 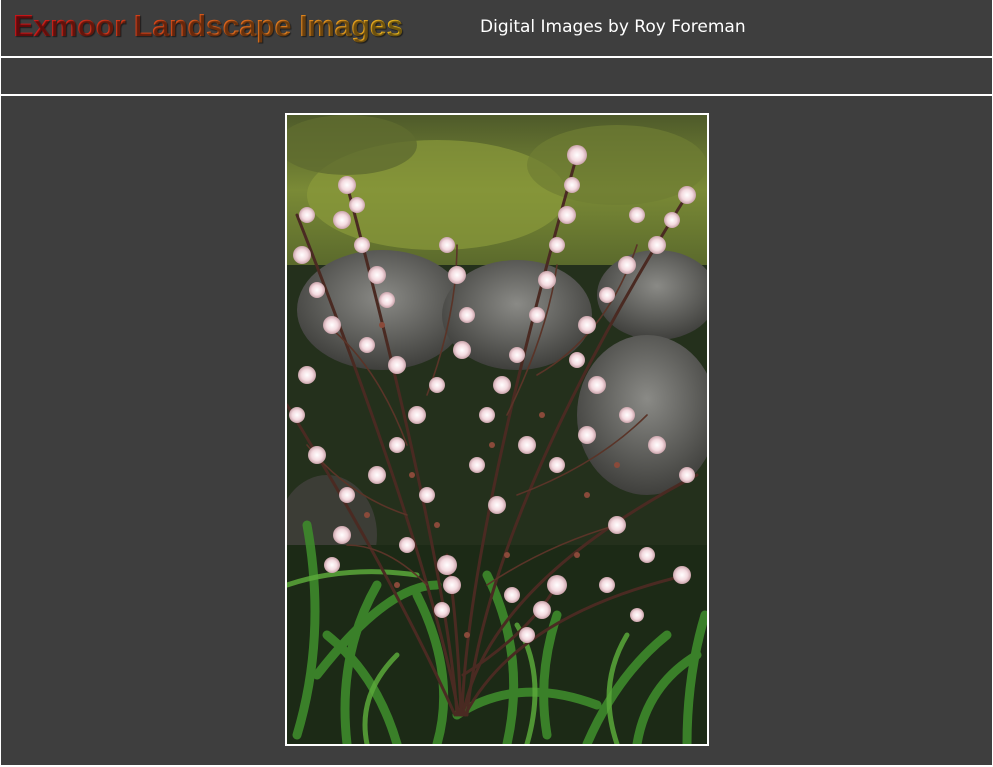 What do you see at coordinates (208, 26) in the screenshot?
I see `site-title: Exmoor Landscape Images` at bounding box center [208, 26].